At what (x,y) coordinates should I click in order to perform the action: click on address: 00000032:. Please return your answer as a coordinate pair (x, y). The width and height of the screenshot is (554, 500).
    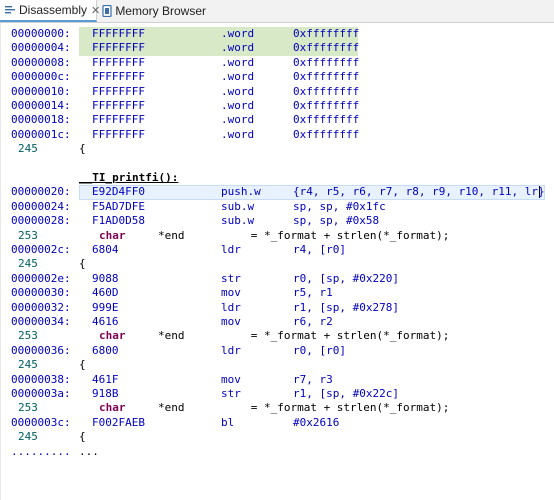
    Looking at the image, I should click on (41, 307).